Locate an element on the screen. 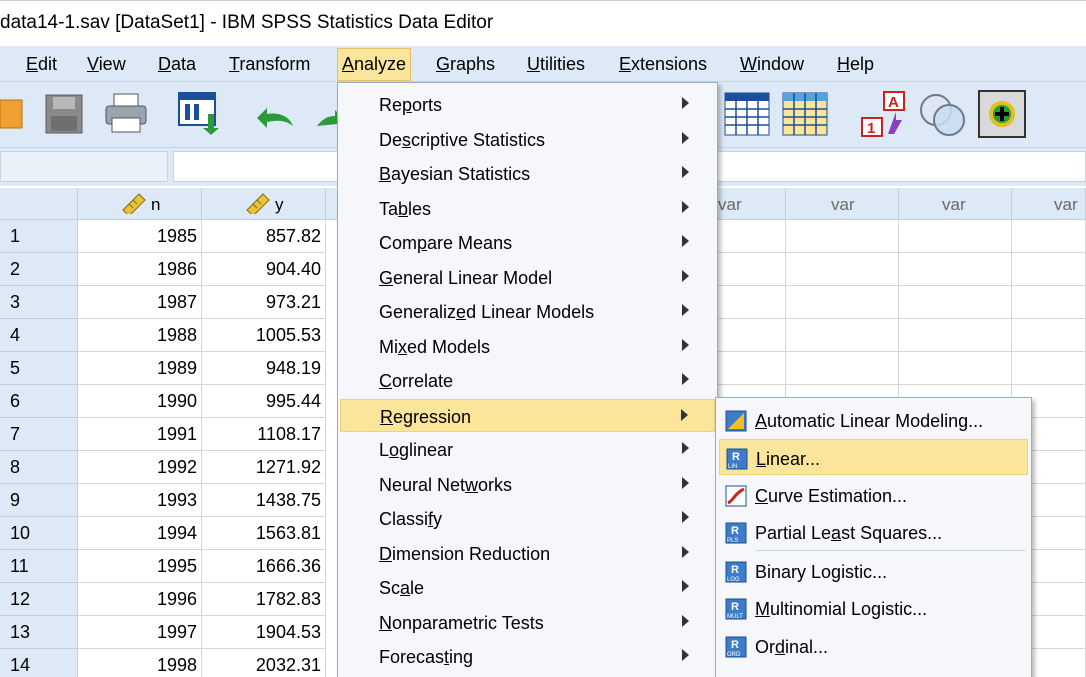  menu-utilities: Utilities is located at coordinates (556, 67).